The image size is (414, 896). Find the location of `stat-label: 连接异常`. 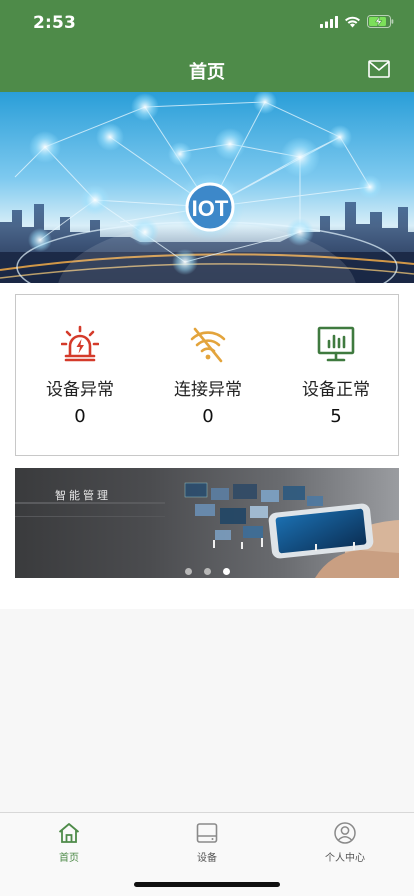

stat-label: 连接异常 is located at coordinates (208, 390).